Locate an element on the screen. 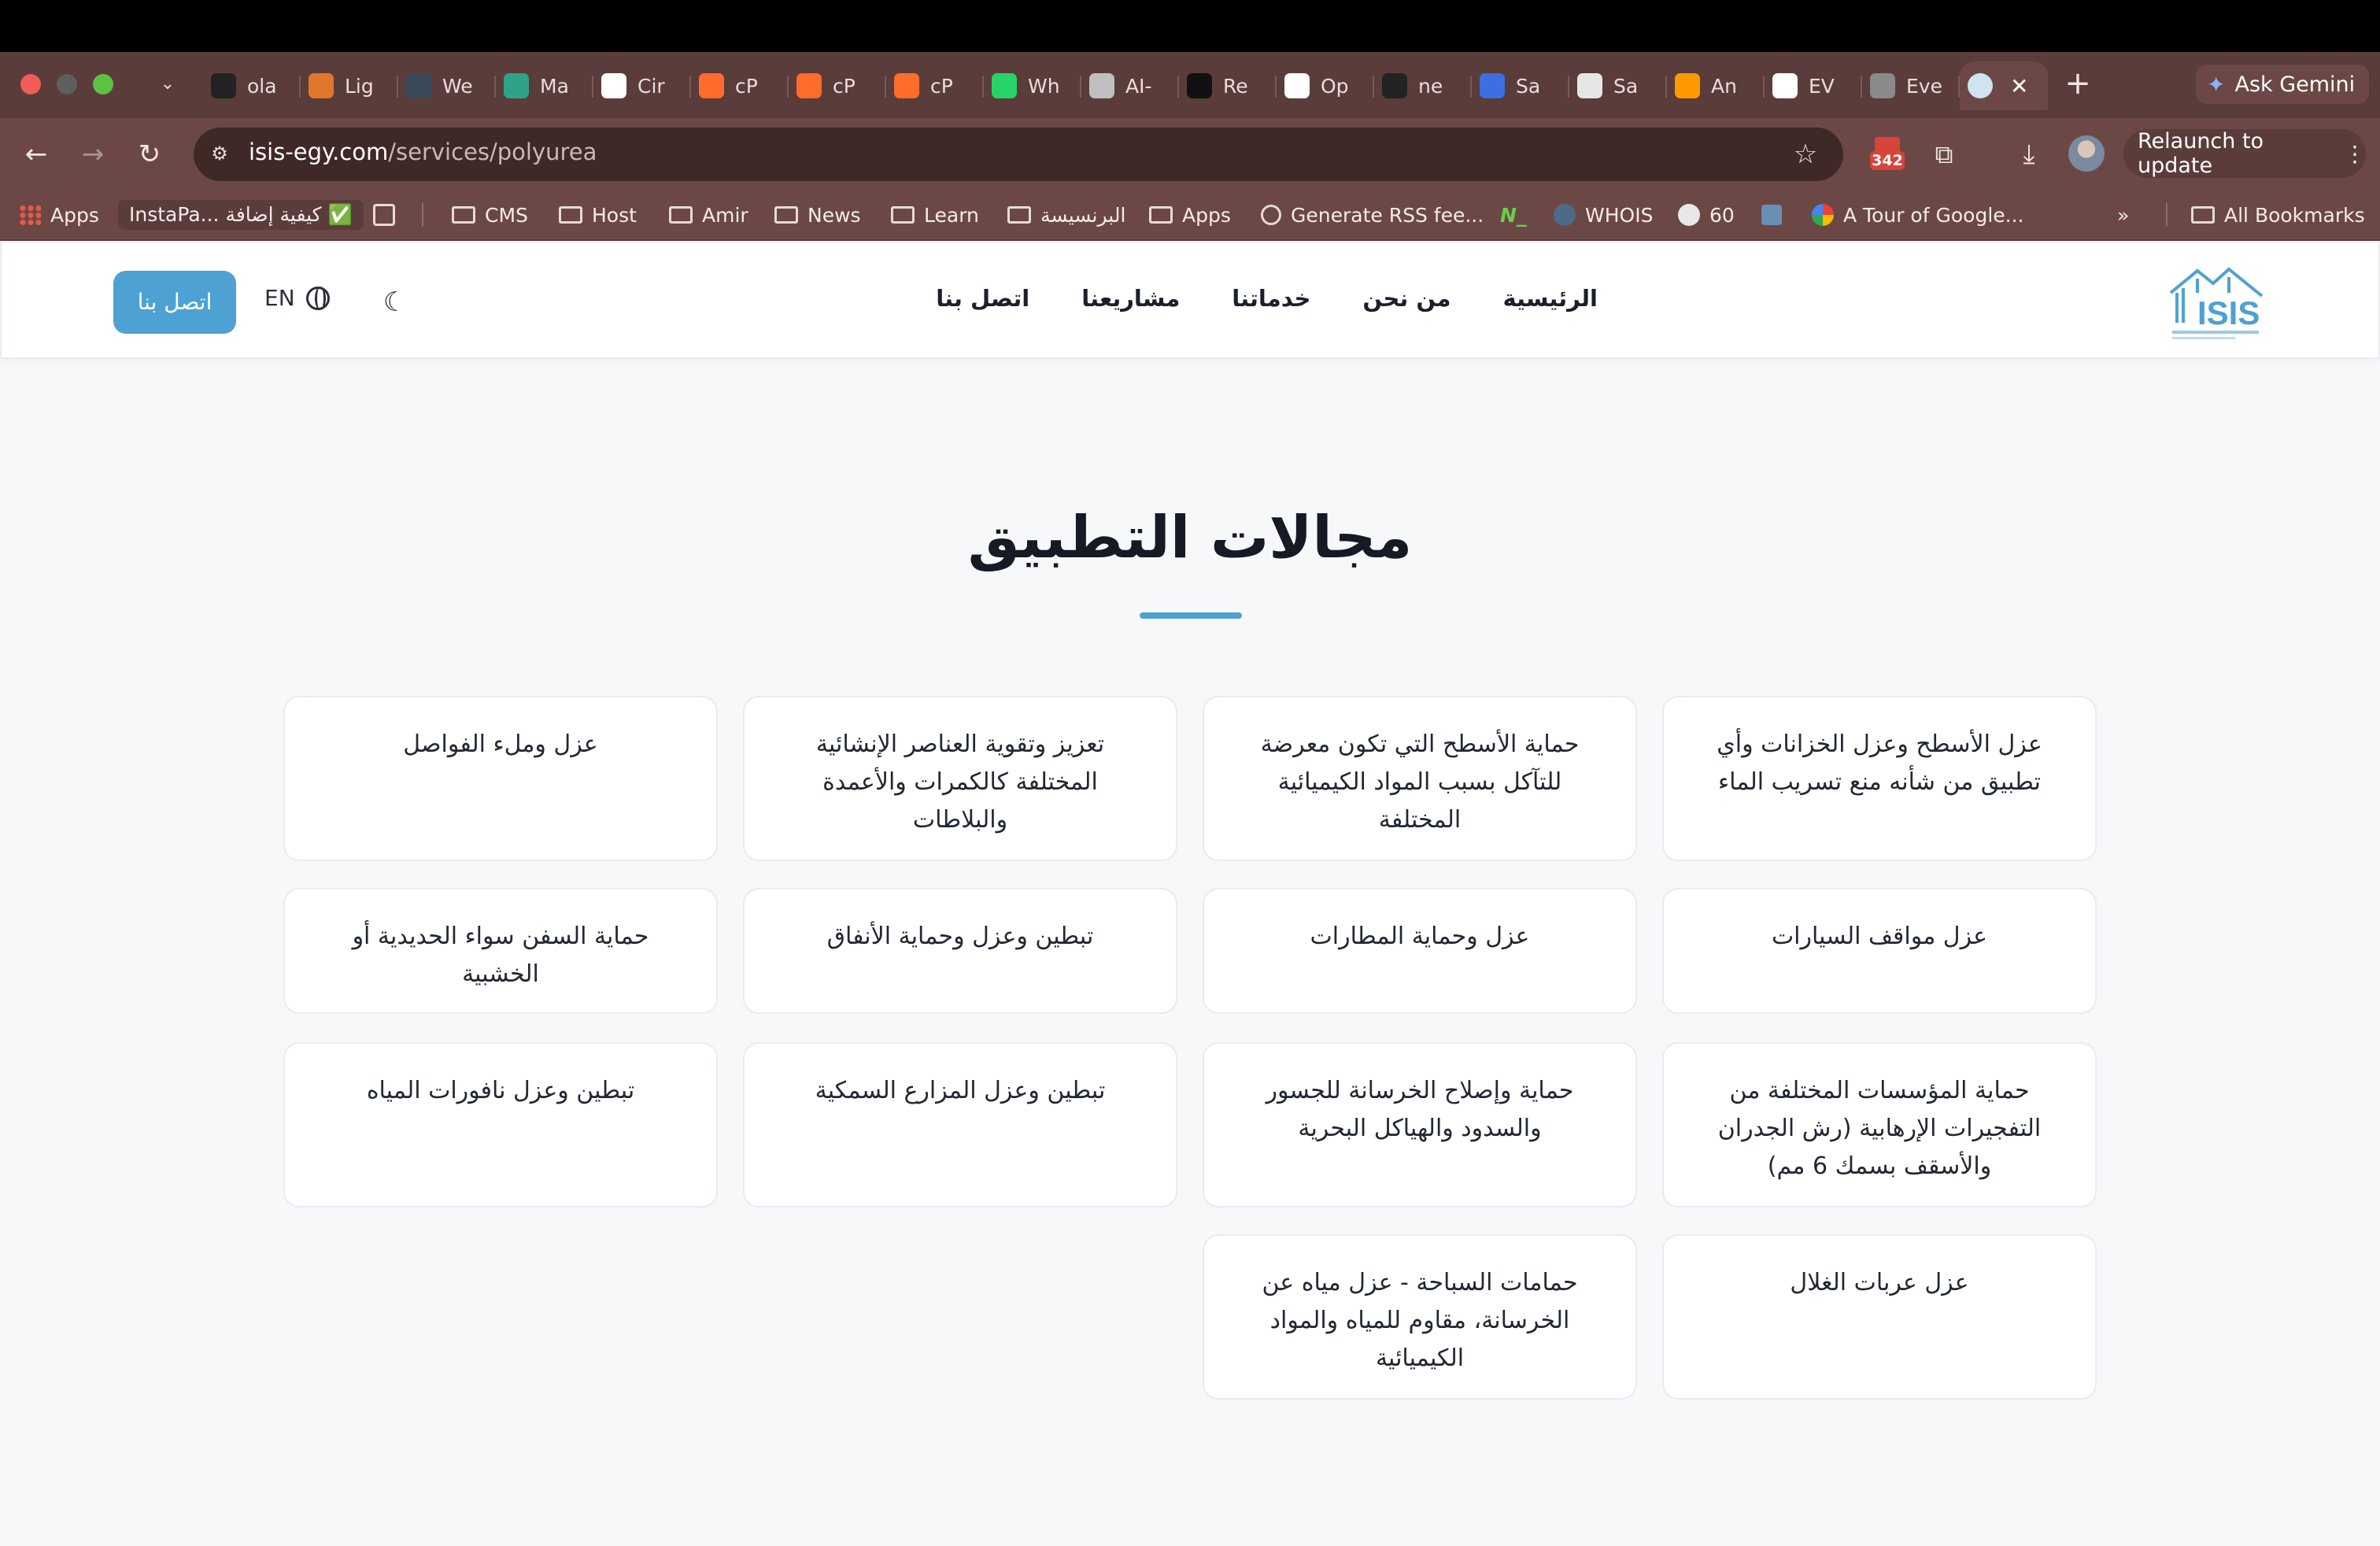  browser-tab: Ma is located at coordinates (544, 85).